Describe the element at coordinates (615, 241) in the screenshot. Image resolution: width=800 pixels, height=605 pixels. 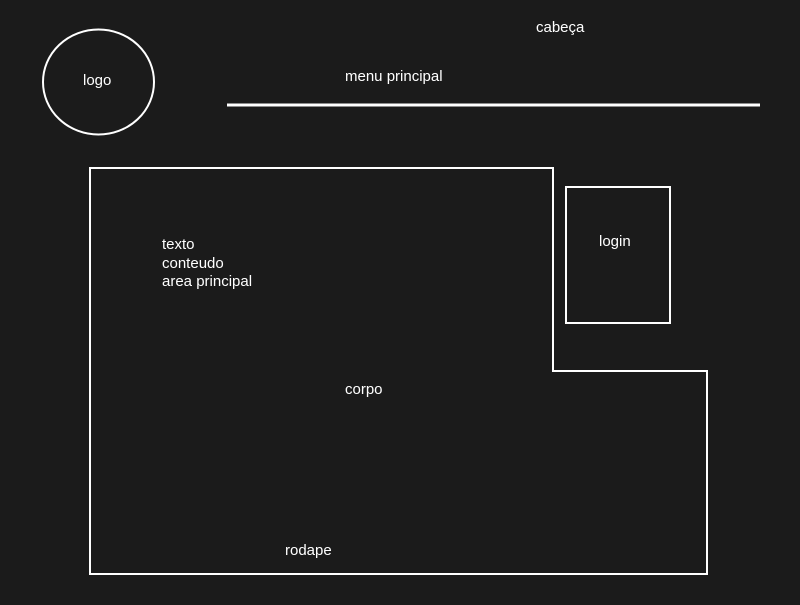
I see `login-label: login` at that location.